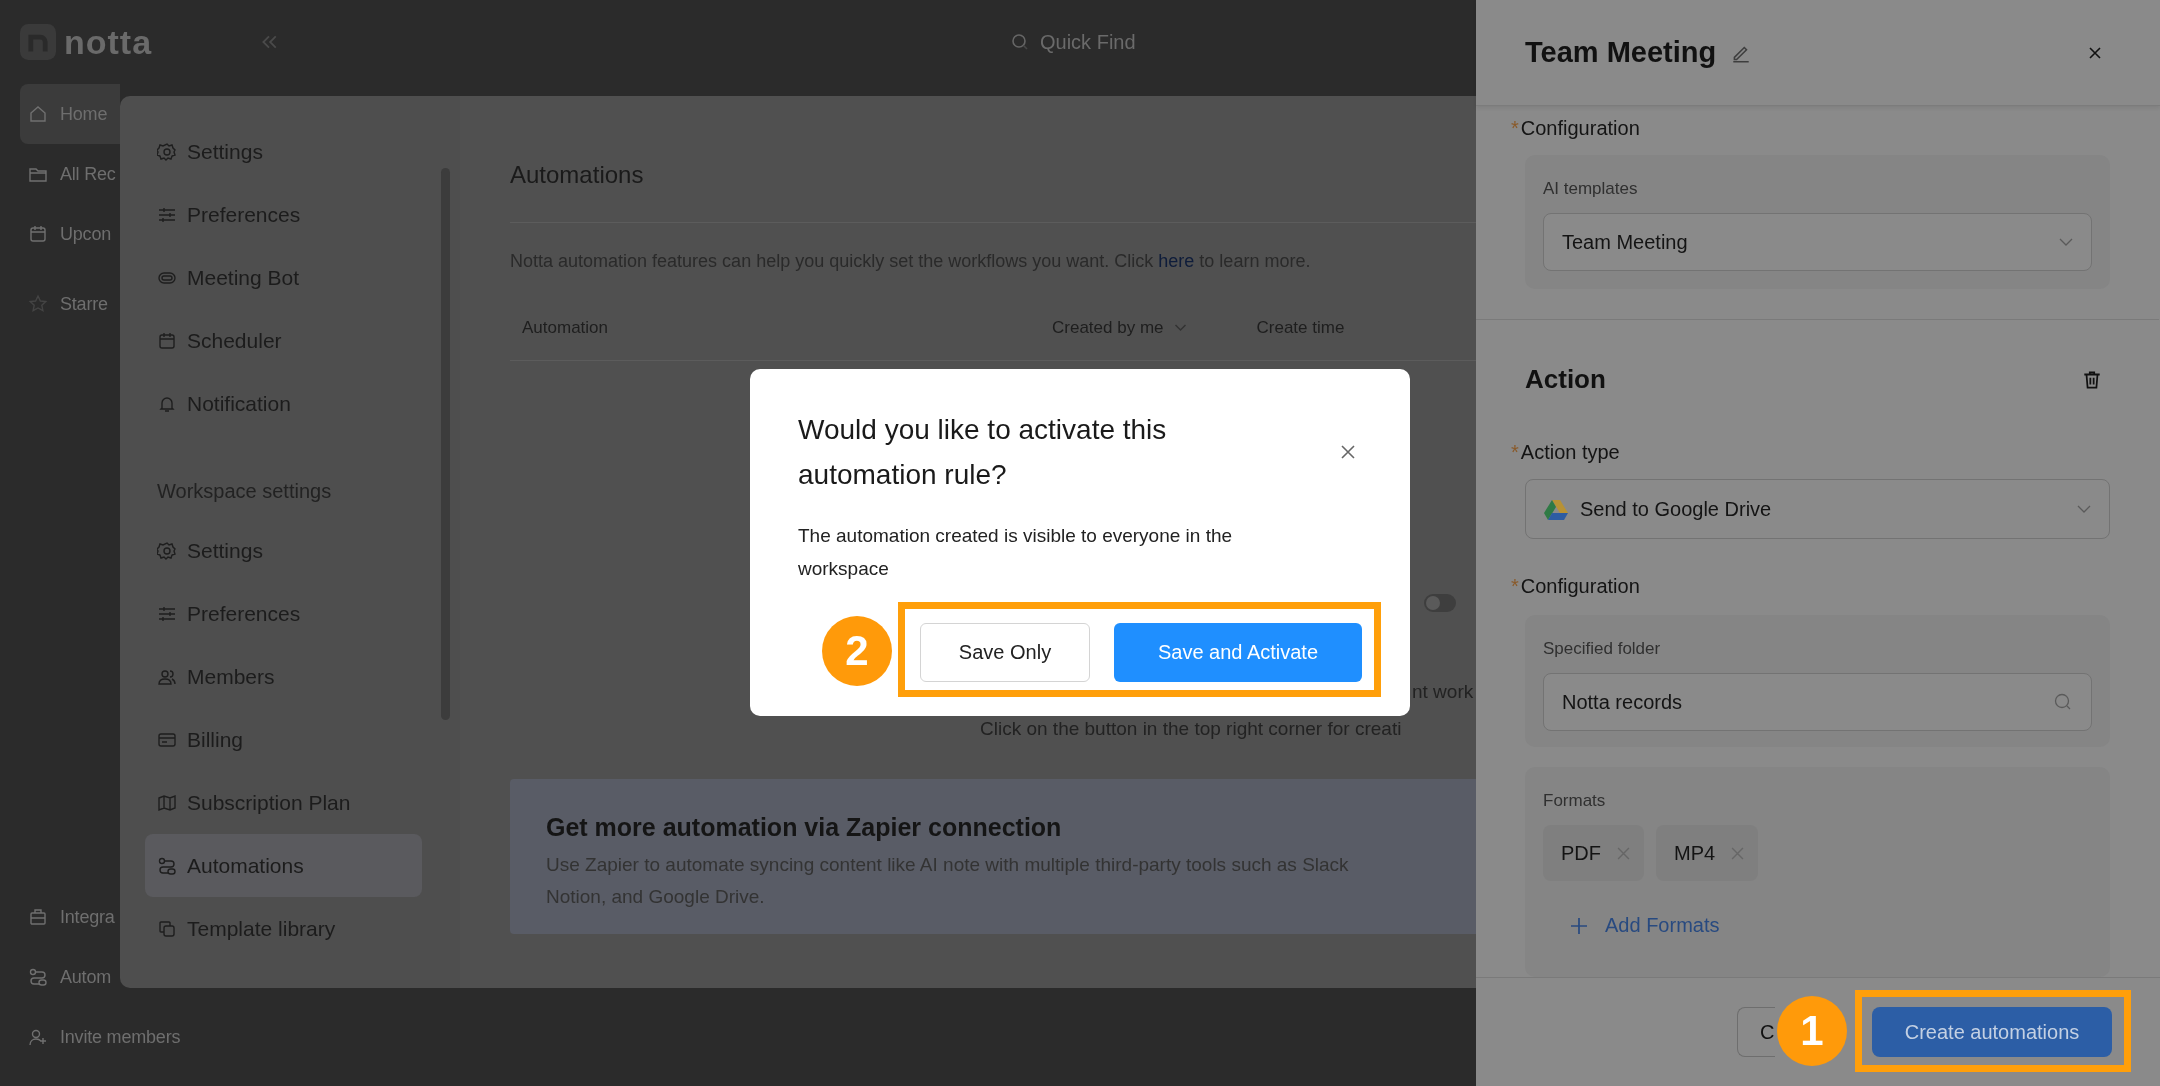 This screenshot has width=2160, height=1086. I want to click on field-label: *Action type, so click(1566, 452).